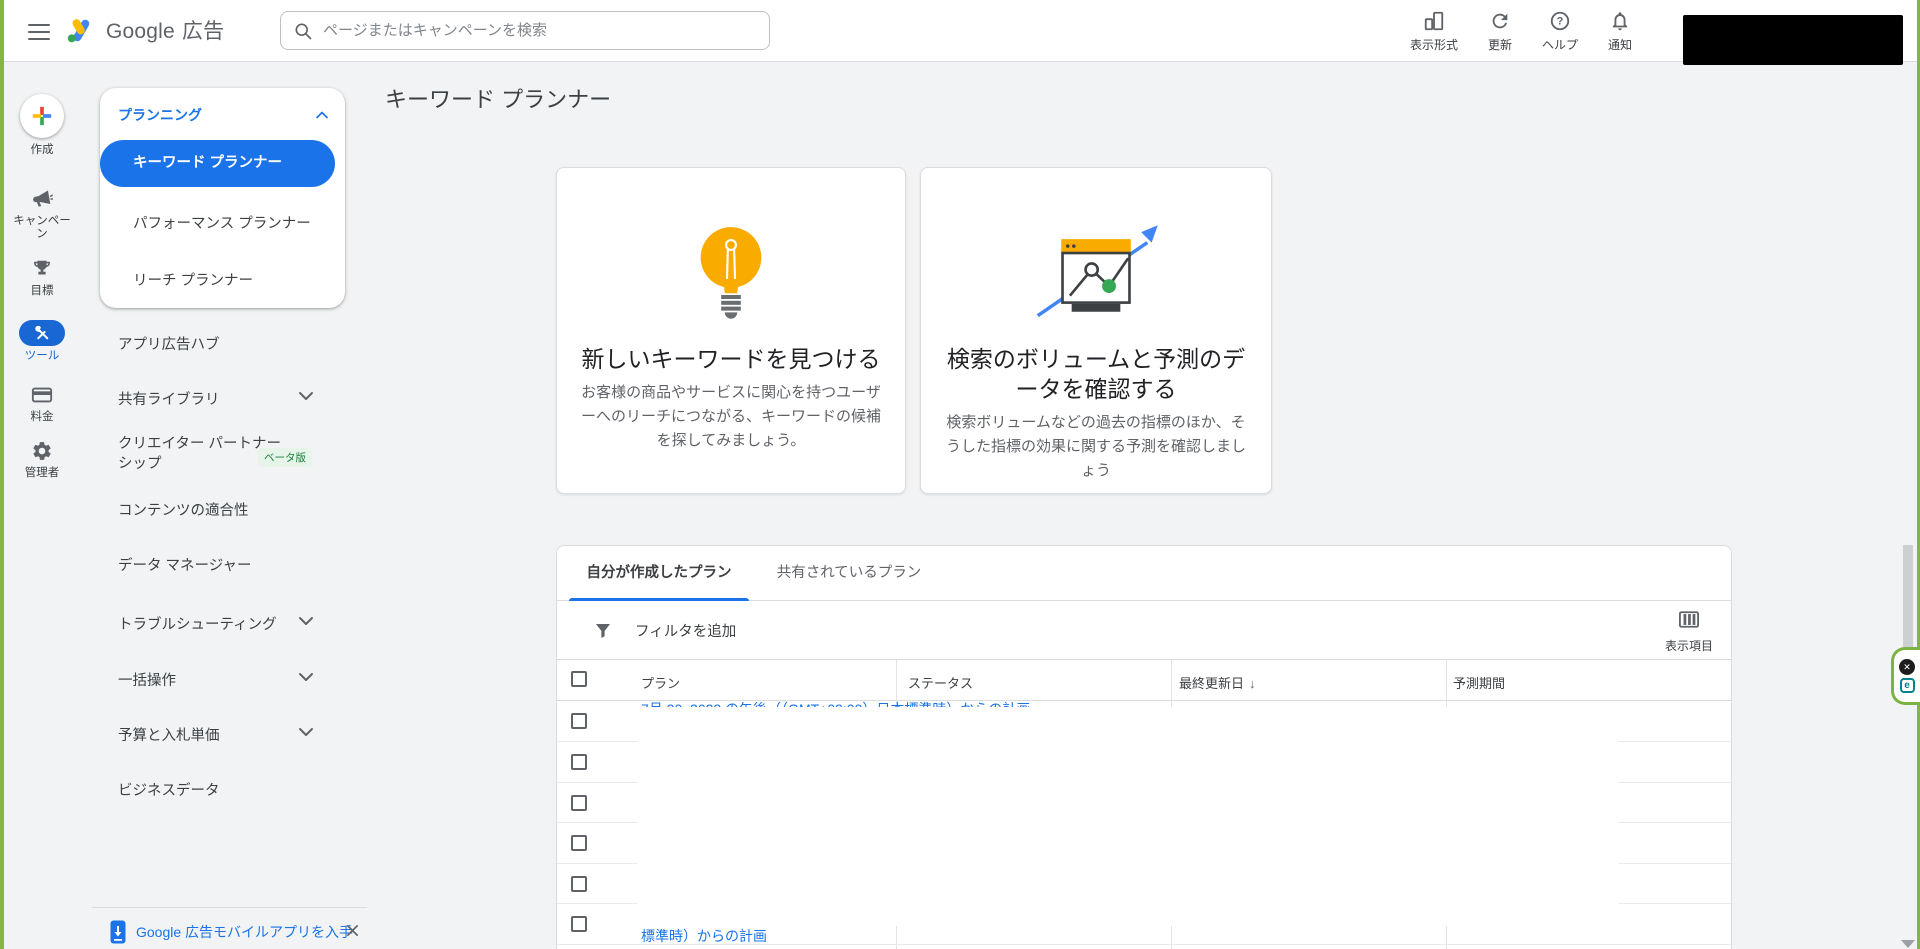 This screenshot has height=949, width=1920. I want to click on rail-item-admin: 管理者, so click(42, 460).